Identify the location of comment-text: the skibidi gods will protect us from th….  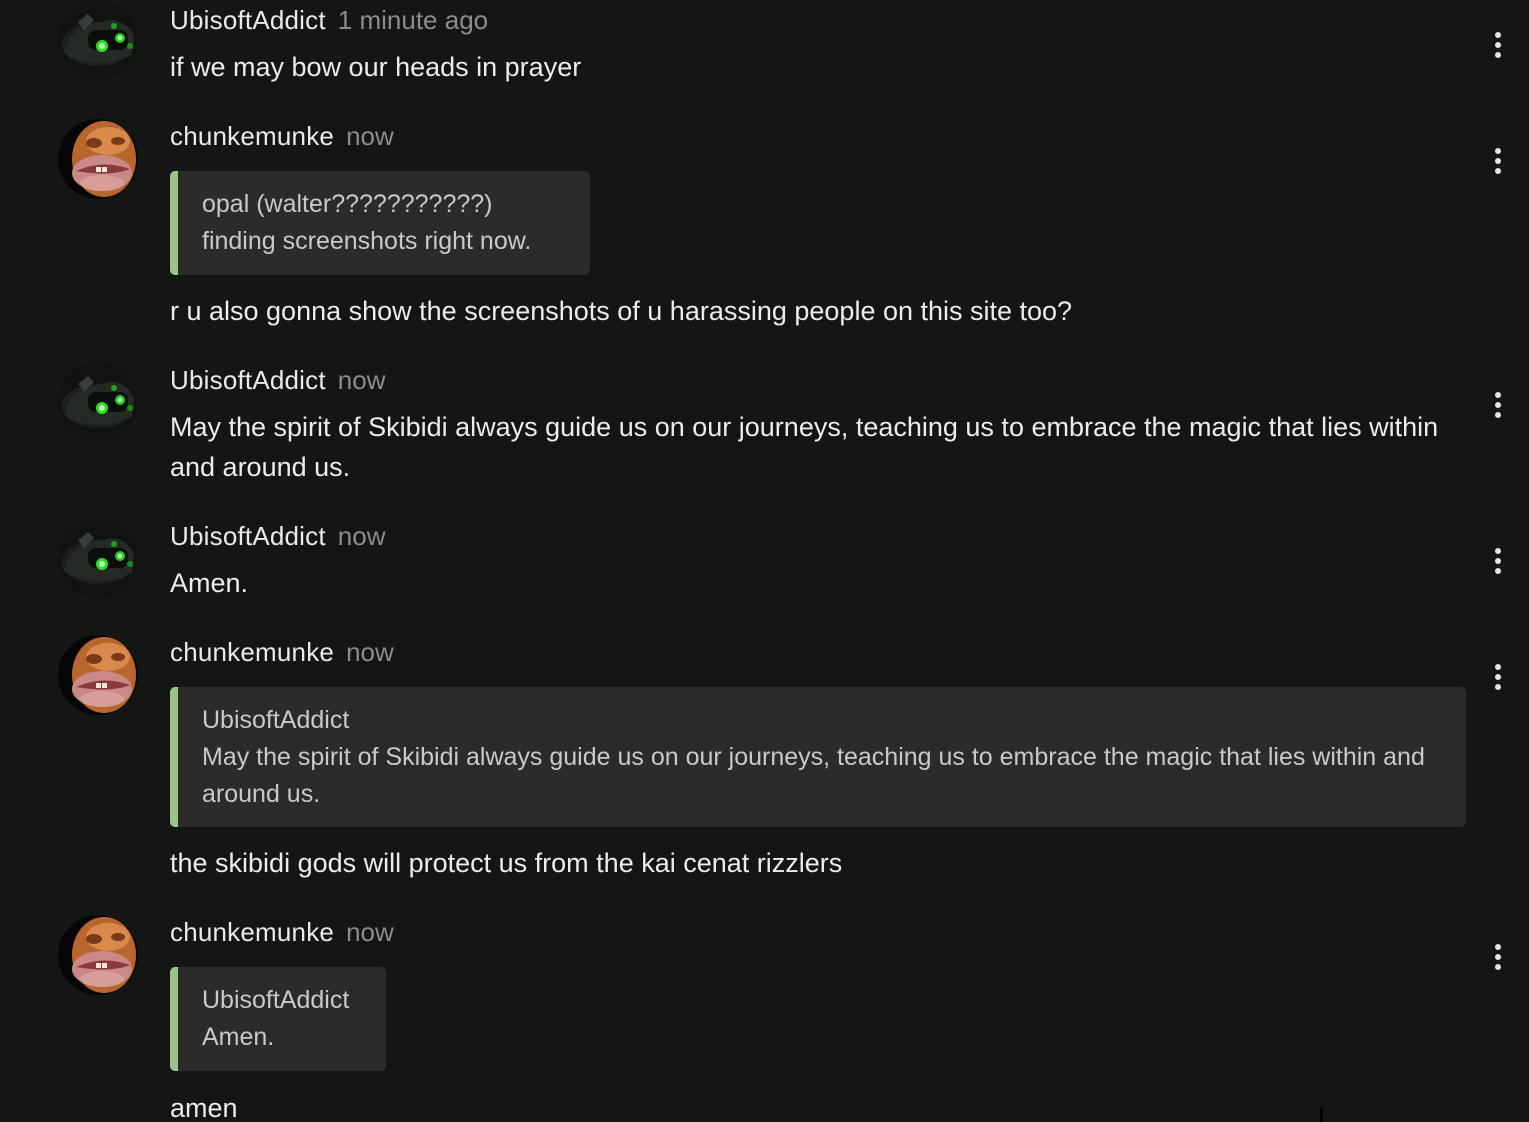
(506, 863).